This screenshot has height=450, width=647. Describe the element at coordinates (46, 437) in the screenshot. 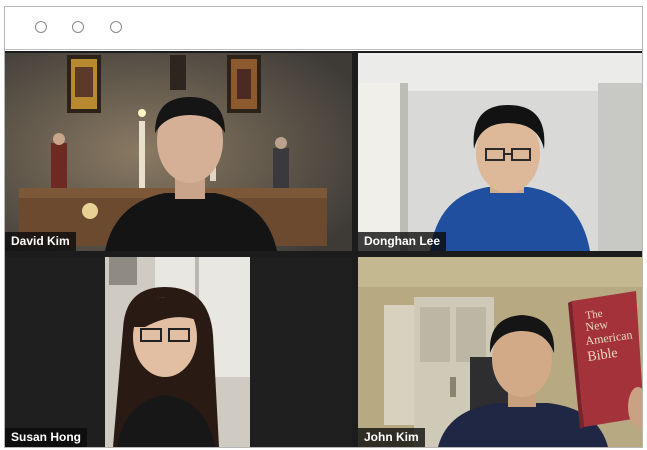

I see `participant-name-label: Susan Hong` at that location.